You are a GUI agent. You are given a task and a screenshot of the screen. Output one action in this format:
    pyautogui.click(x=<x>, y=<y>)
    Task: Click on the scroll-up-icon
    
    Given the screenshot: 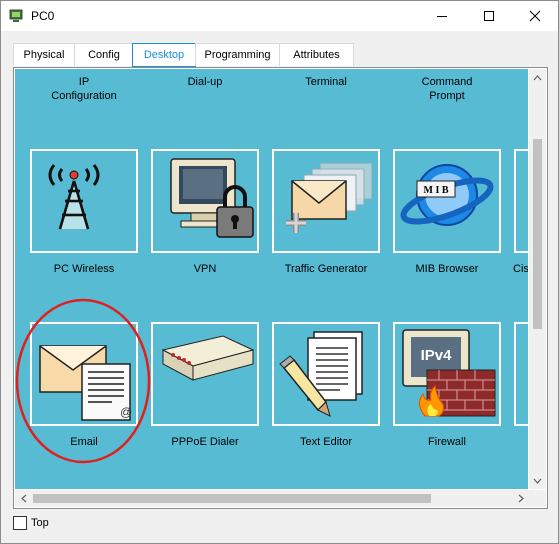 What is the action you would take?
    pyautogui.click(x=537, y=77)
    